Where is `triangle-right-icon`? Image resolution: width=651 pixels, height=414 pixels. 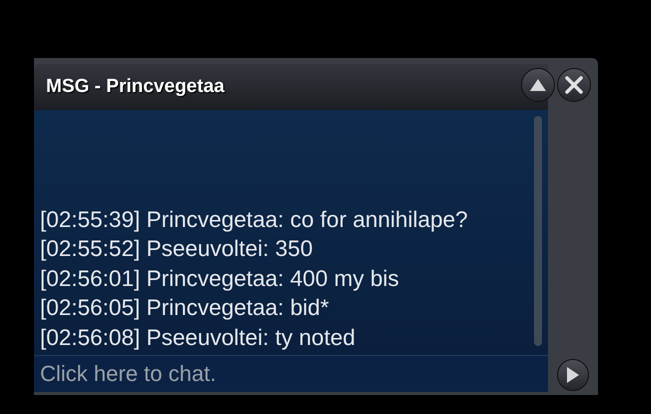
triangle-right-icon is located at coordinates (573, 375).